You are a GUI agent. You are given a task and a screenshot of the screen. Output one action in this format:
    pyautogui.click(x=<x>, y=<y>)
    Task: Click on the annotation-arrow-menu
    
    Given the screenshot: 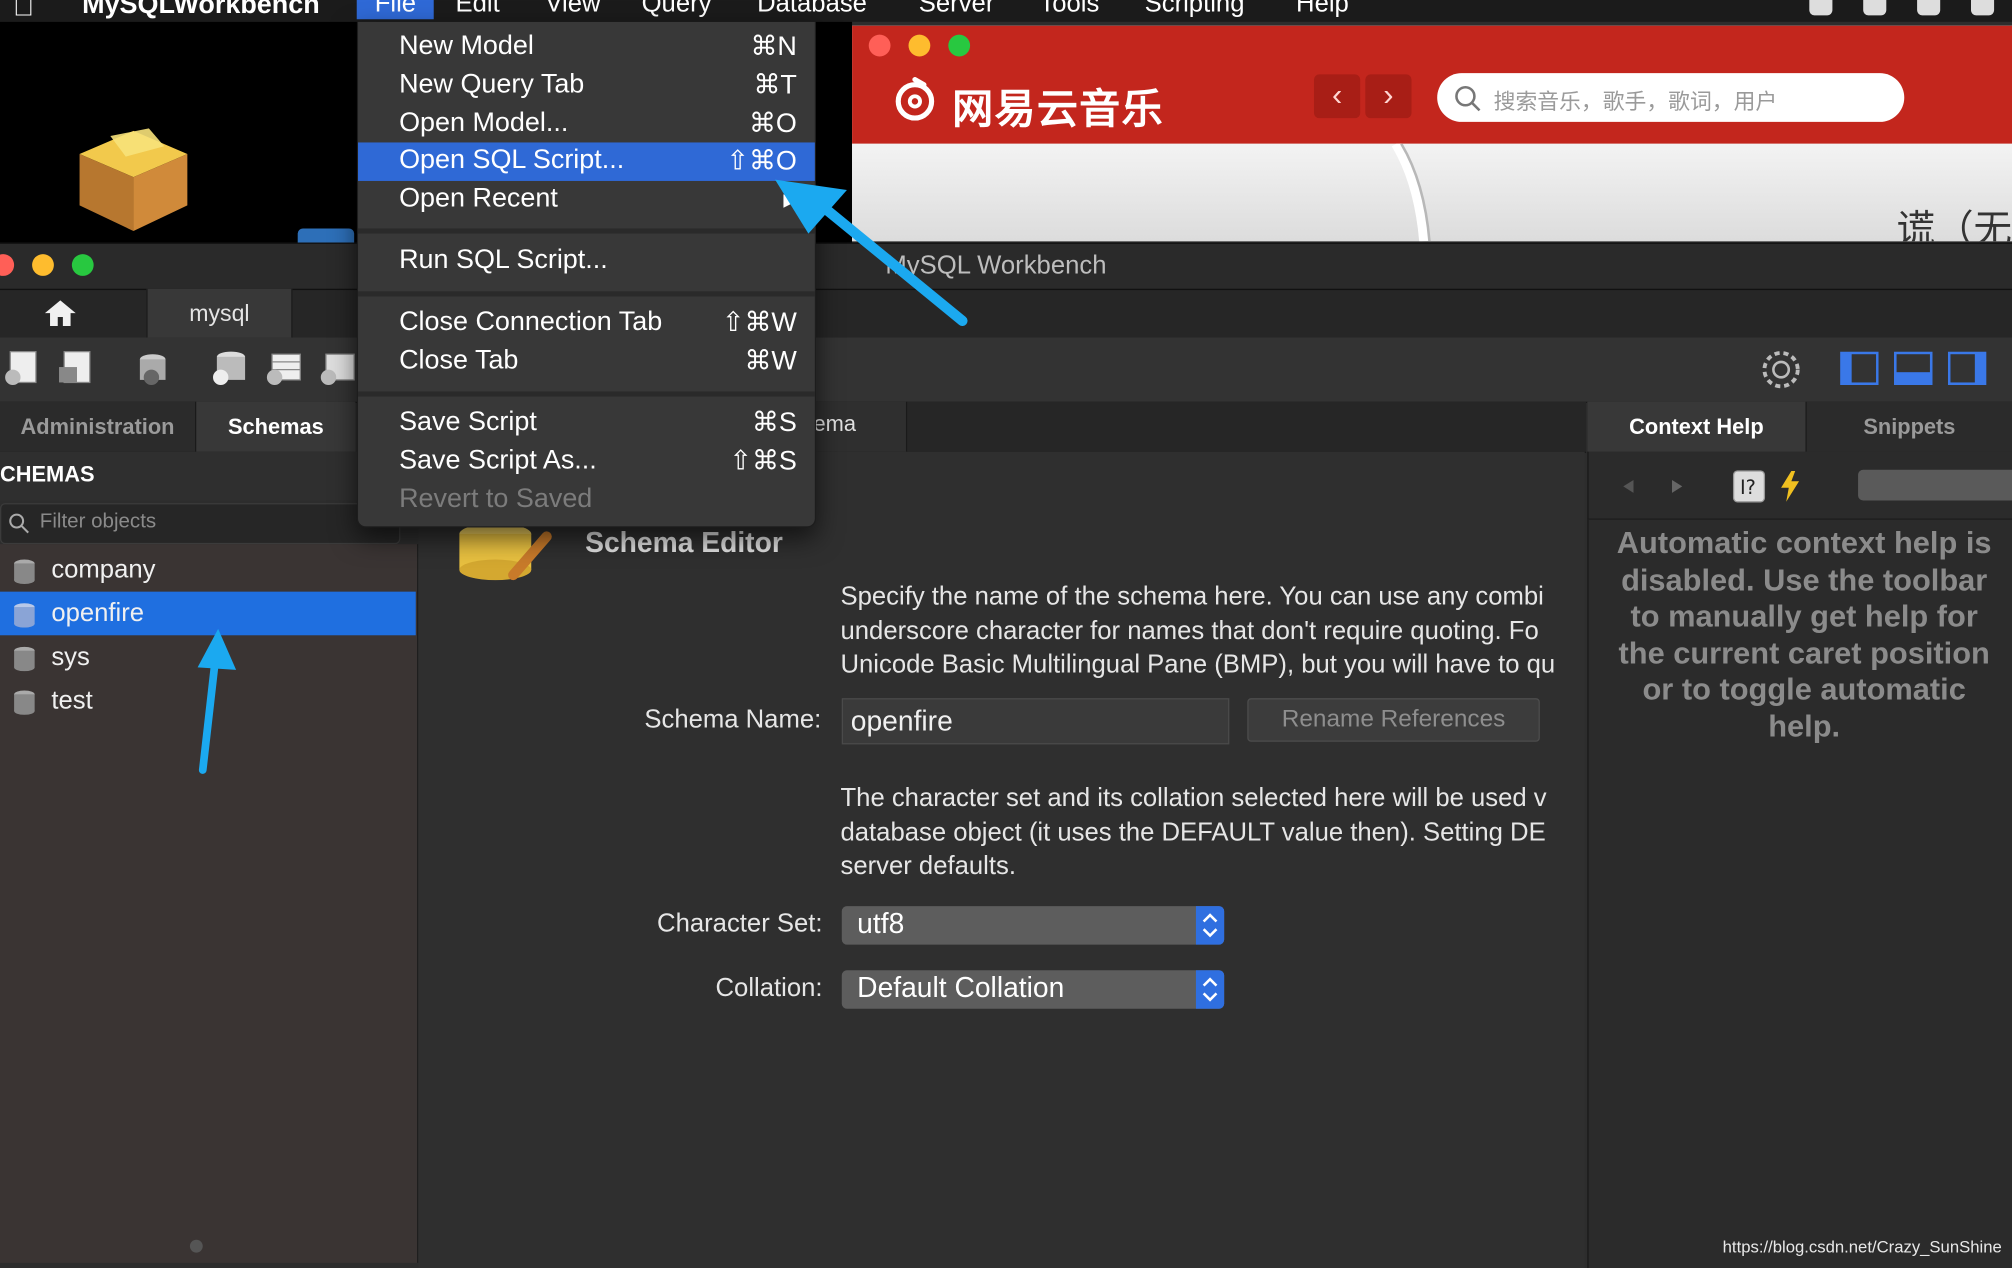 What is the action you would take?
    pyautogui.click(x=871, y=252)
    